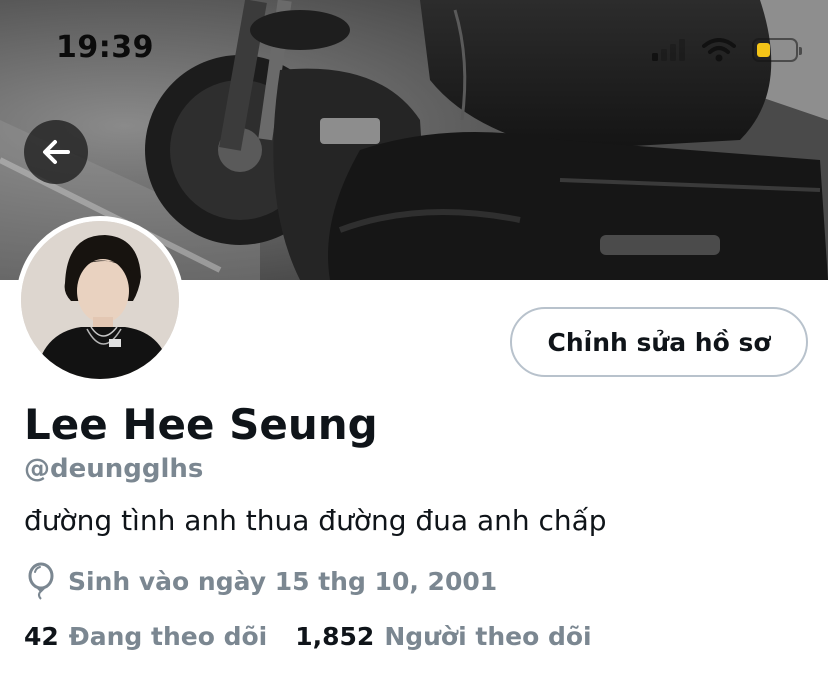 The height and width of the screenshot is (700, 828). Describe the element at coordinates (105, 47) in the screenshot. I see `status-bar-time: 19:39` at that location.